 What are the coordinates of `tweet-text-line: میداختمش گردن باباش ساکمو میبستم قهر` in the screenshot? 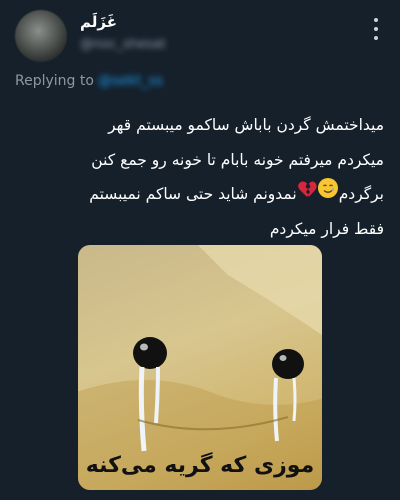 It's located at (246, 125).